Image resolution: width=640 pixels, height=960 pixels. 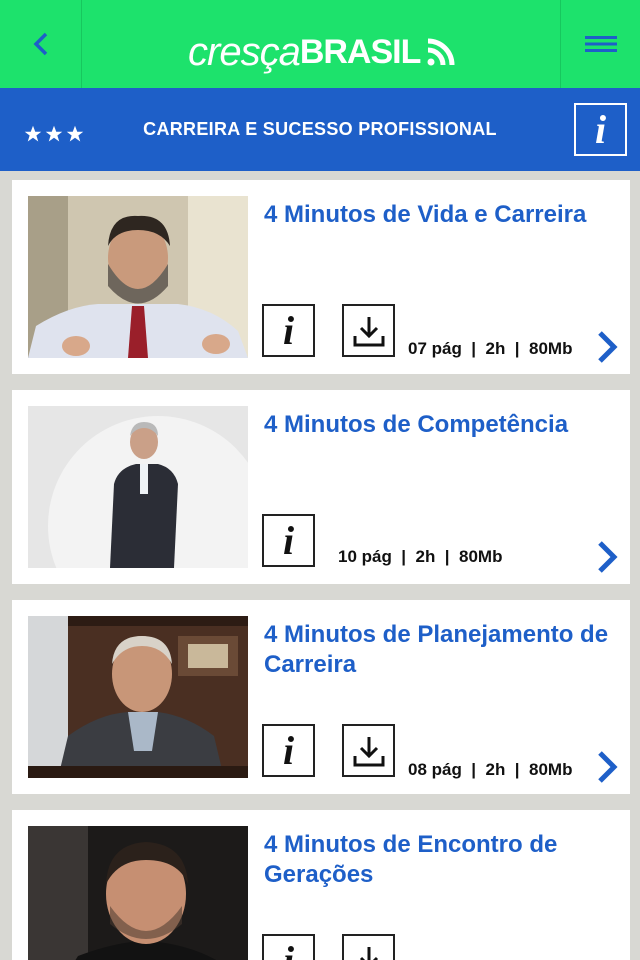 What do you see at coordinates (244, 51) in the screenshot?
I see `logo-text-cresca: cresça` at bounding box center [244, 51].